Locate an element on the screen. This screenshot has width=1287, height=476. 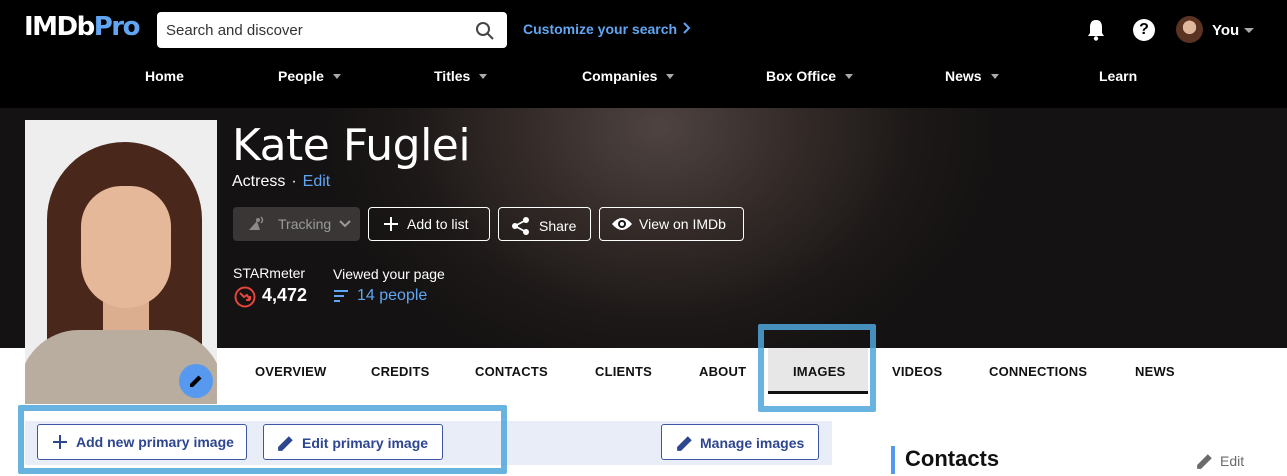
search-input is located at coordinates (307, 30).